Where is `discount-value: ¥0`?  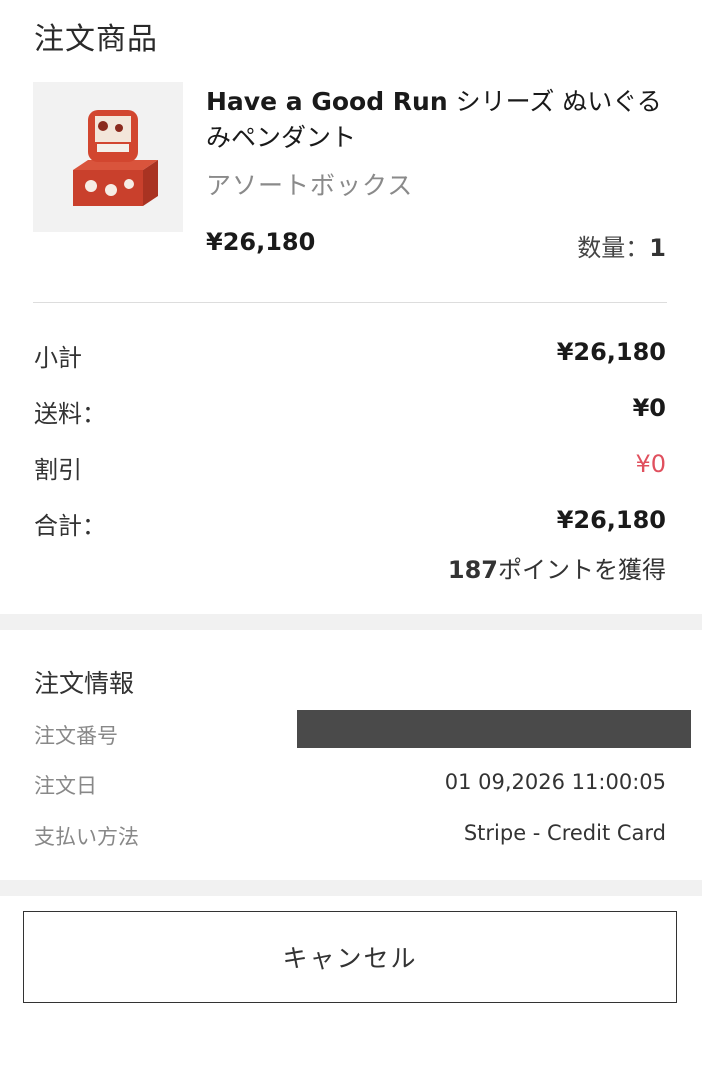
discount-value: ¥0 is located at coordinates (650, 464).